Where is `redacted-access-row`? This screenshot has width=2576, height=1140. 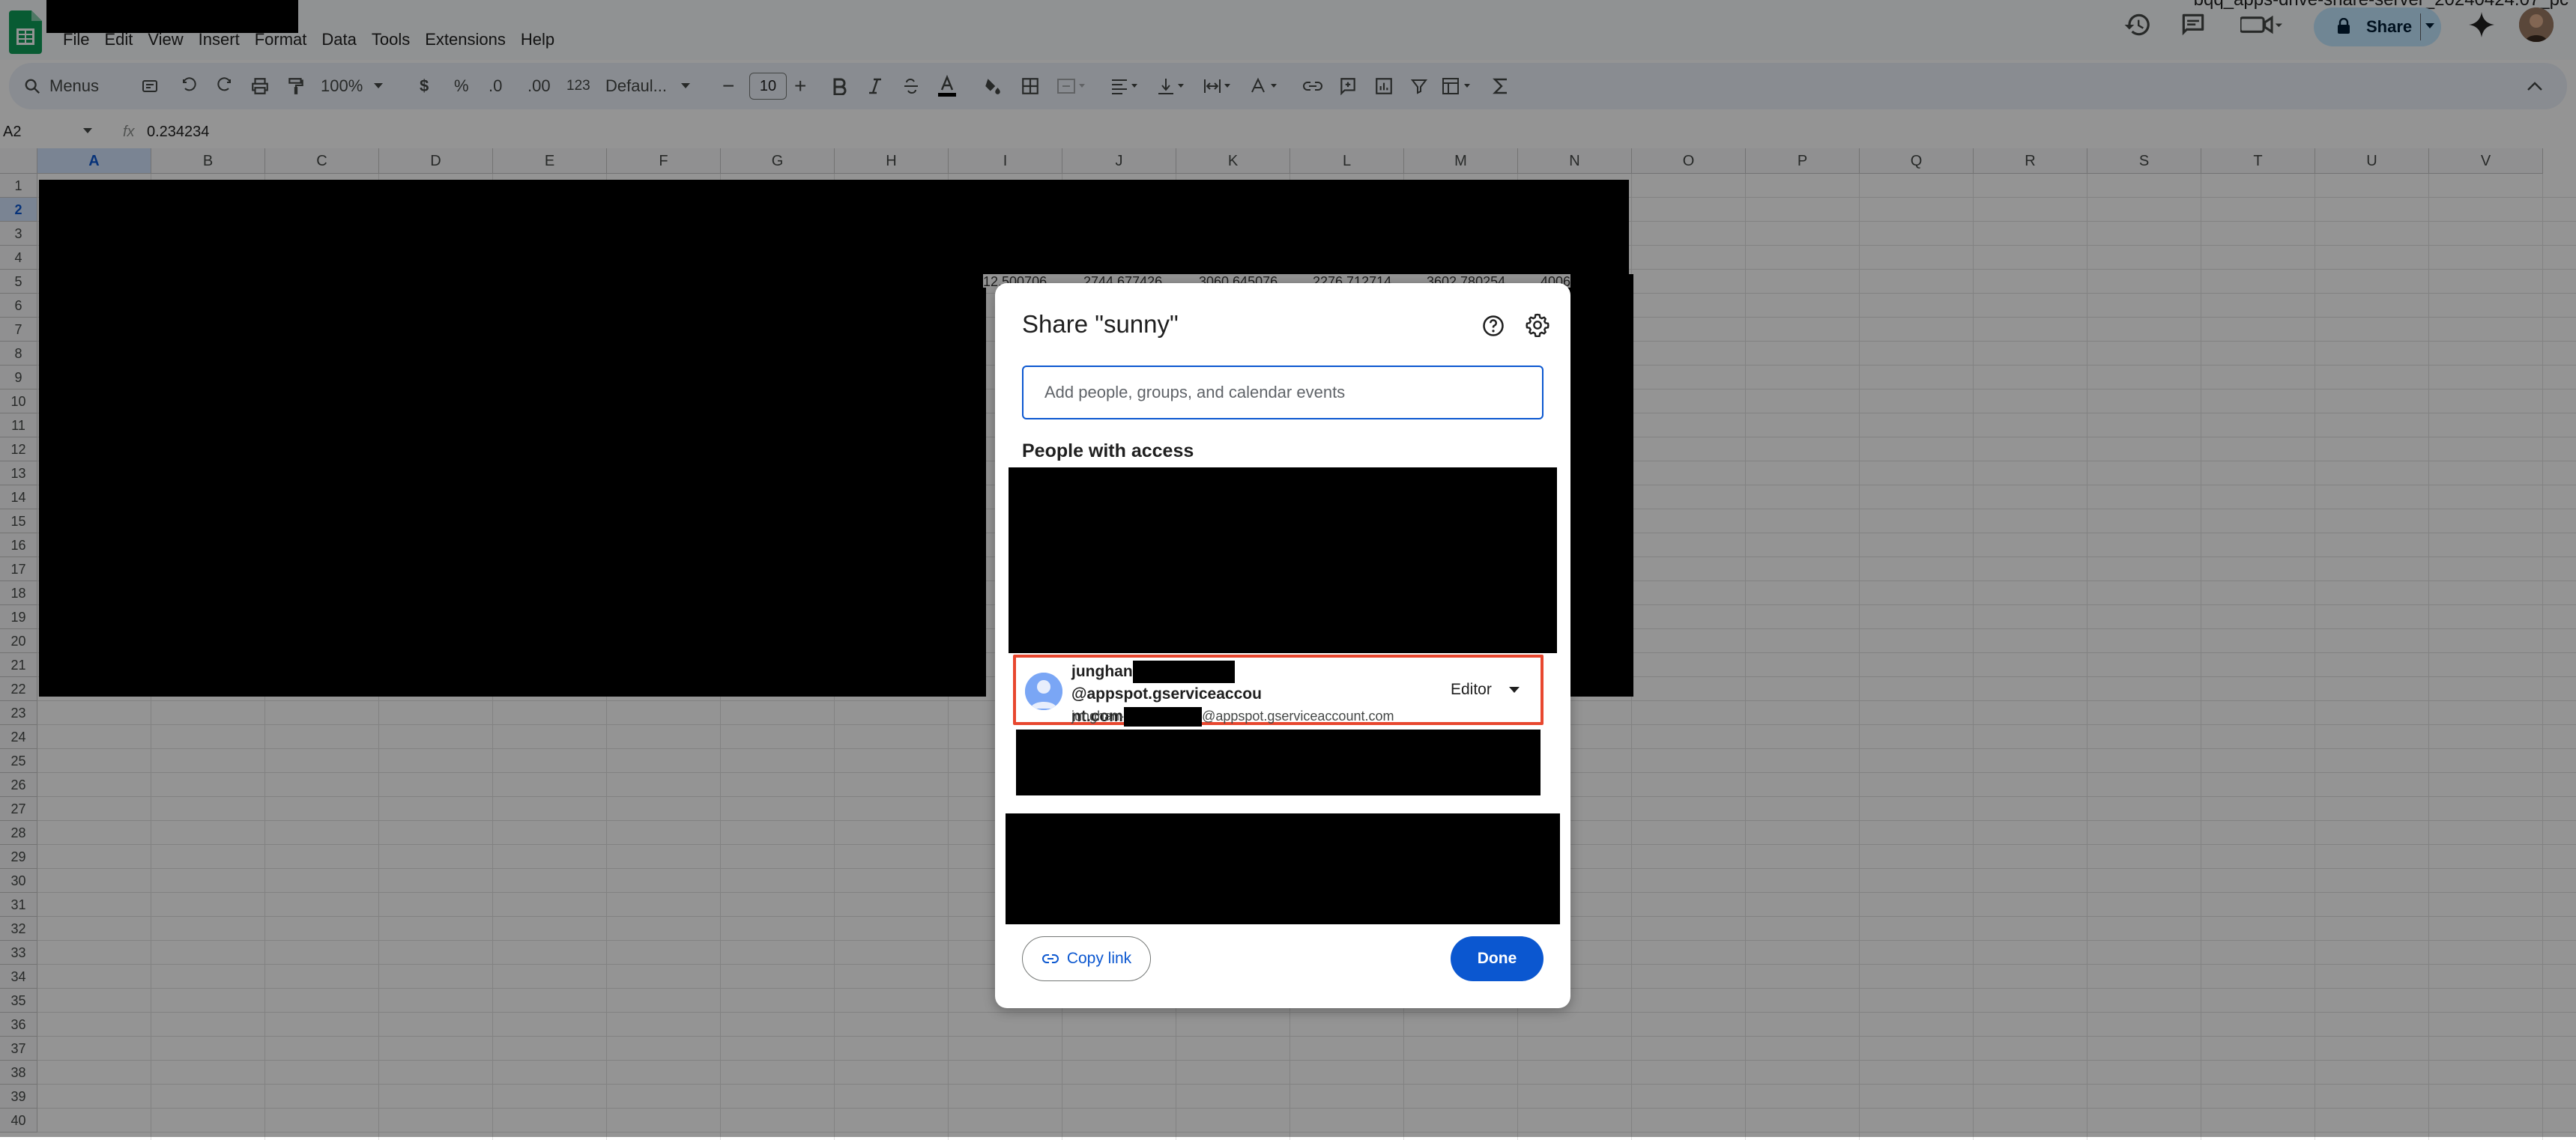 redacted-access-row is located at coordinates (1278, 762).